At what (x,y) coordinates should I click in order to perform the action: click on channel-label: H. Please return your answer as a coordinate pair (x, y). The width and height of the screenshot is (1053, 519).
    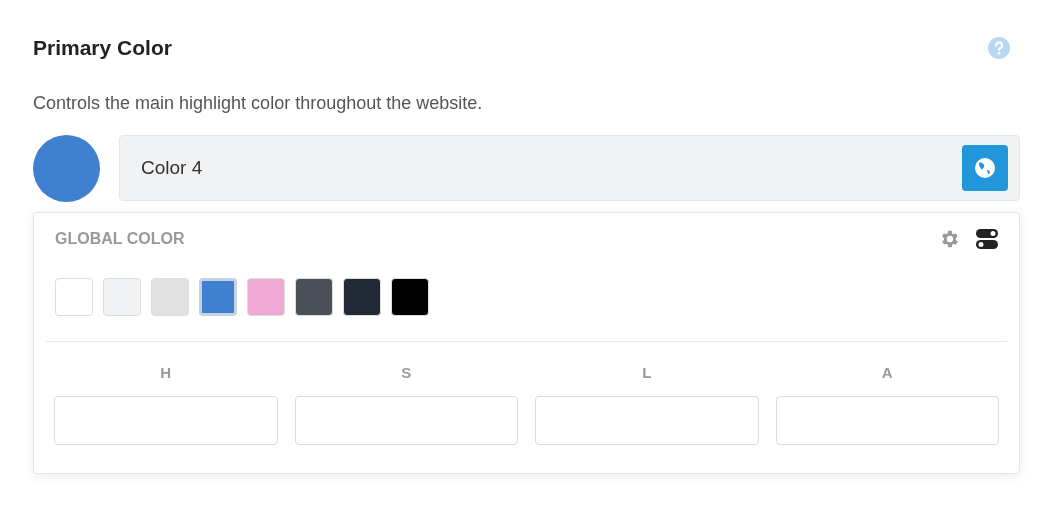
    Looking at the image, I should click on (166, 372).